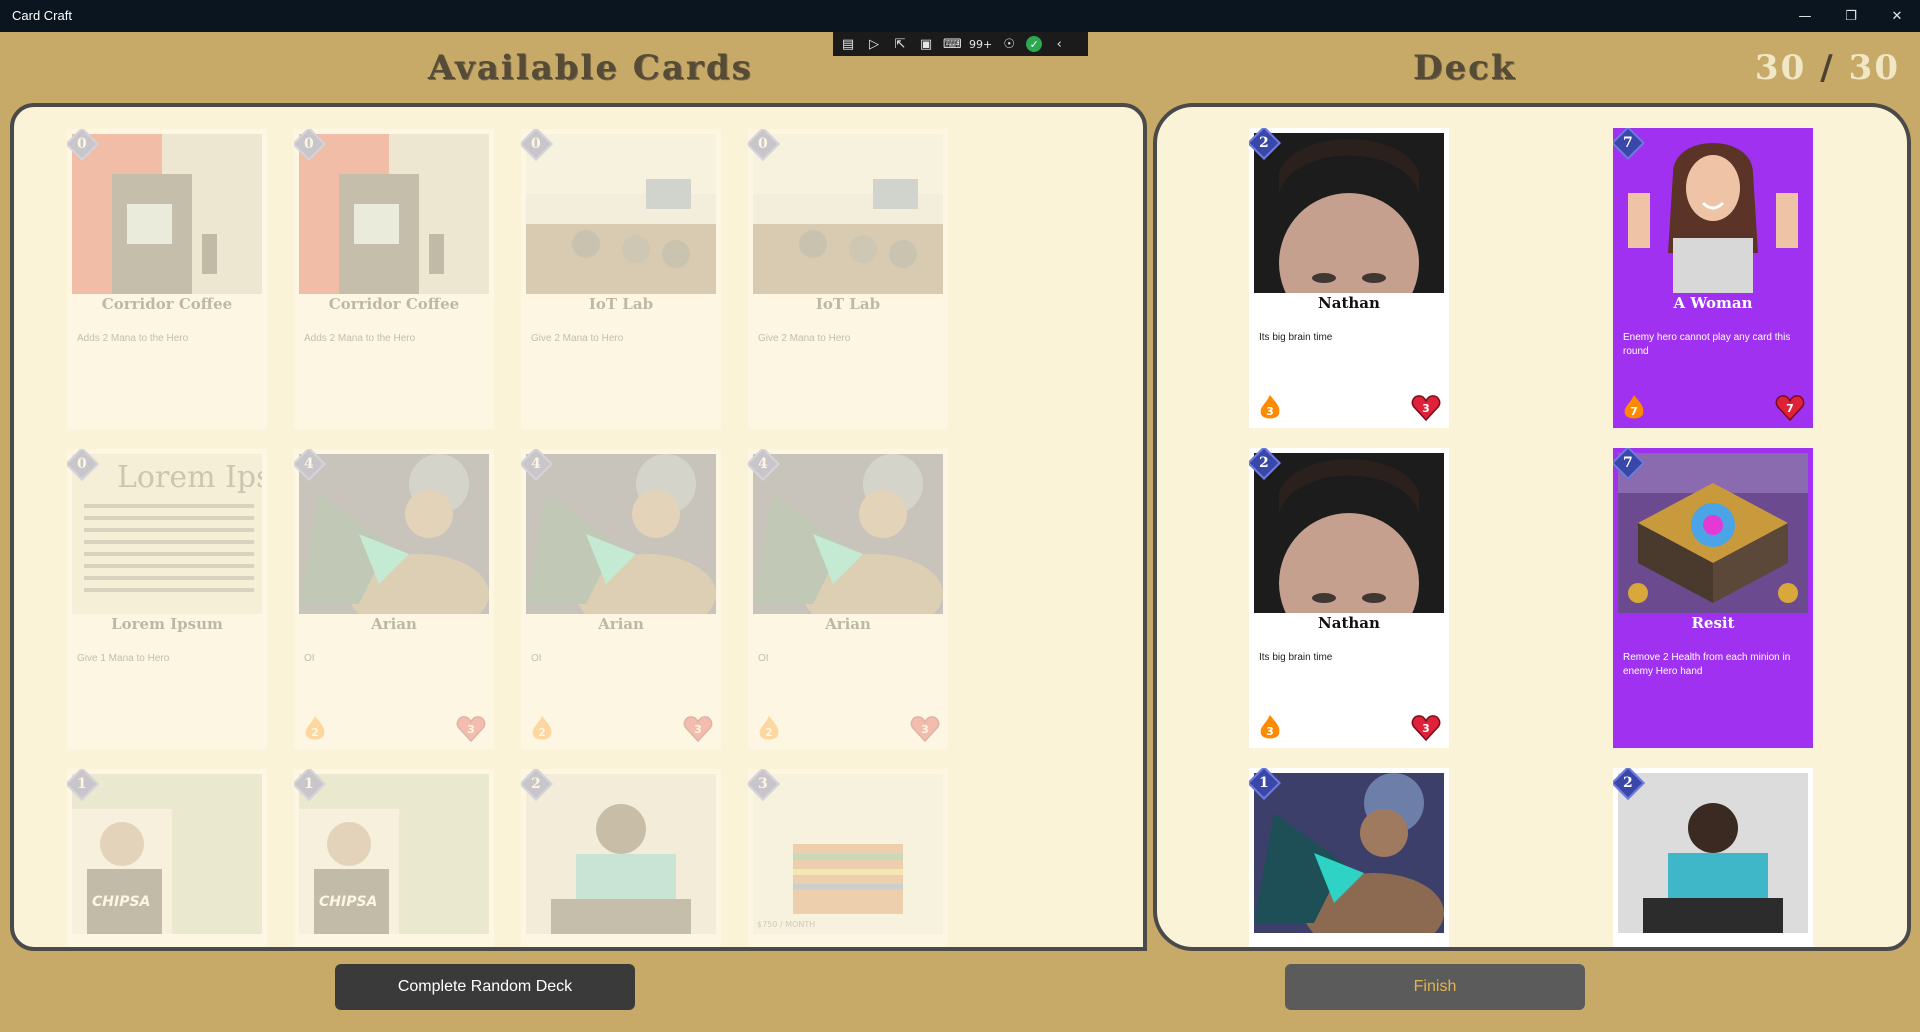 This screenshot has height=1032, width=1920. I want to click on attack-flame-icon: 7, so click(1634, 407).